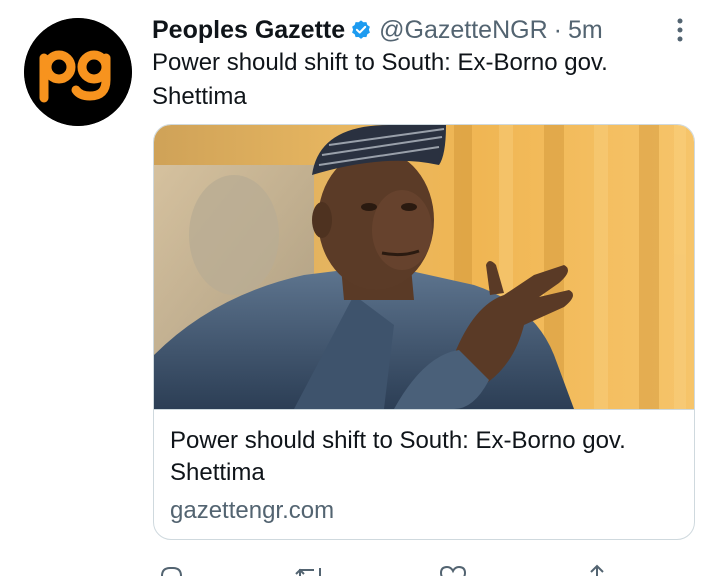 Image resolution: width=720 pixels, height=576 pixels. I want to click on tweet-header: Peoples Gazette @GazetteNGR · 5m, so click(377, 30).